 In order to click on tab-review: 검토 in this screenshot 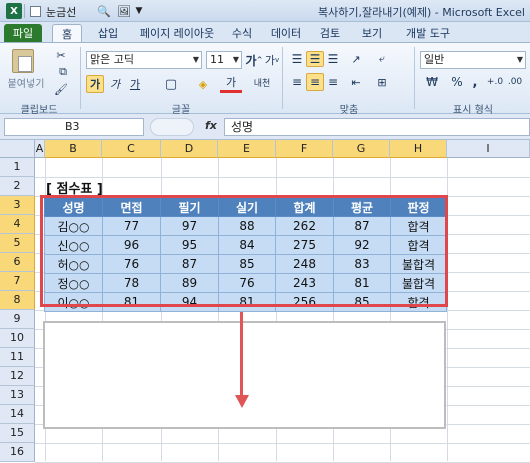, I will do `click(330, 33)`.